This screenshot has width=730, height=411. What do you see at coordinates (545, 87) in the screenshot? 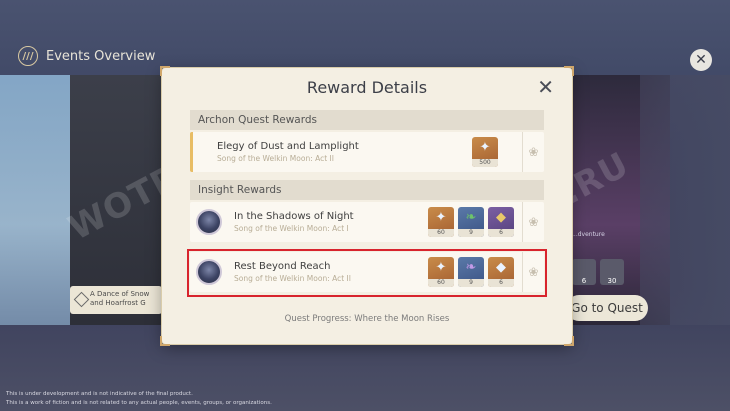
I see `close-icon: ✕` at bounding box center [545, 87].